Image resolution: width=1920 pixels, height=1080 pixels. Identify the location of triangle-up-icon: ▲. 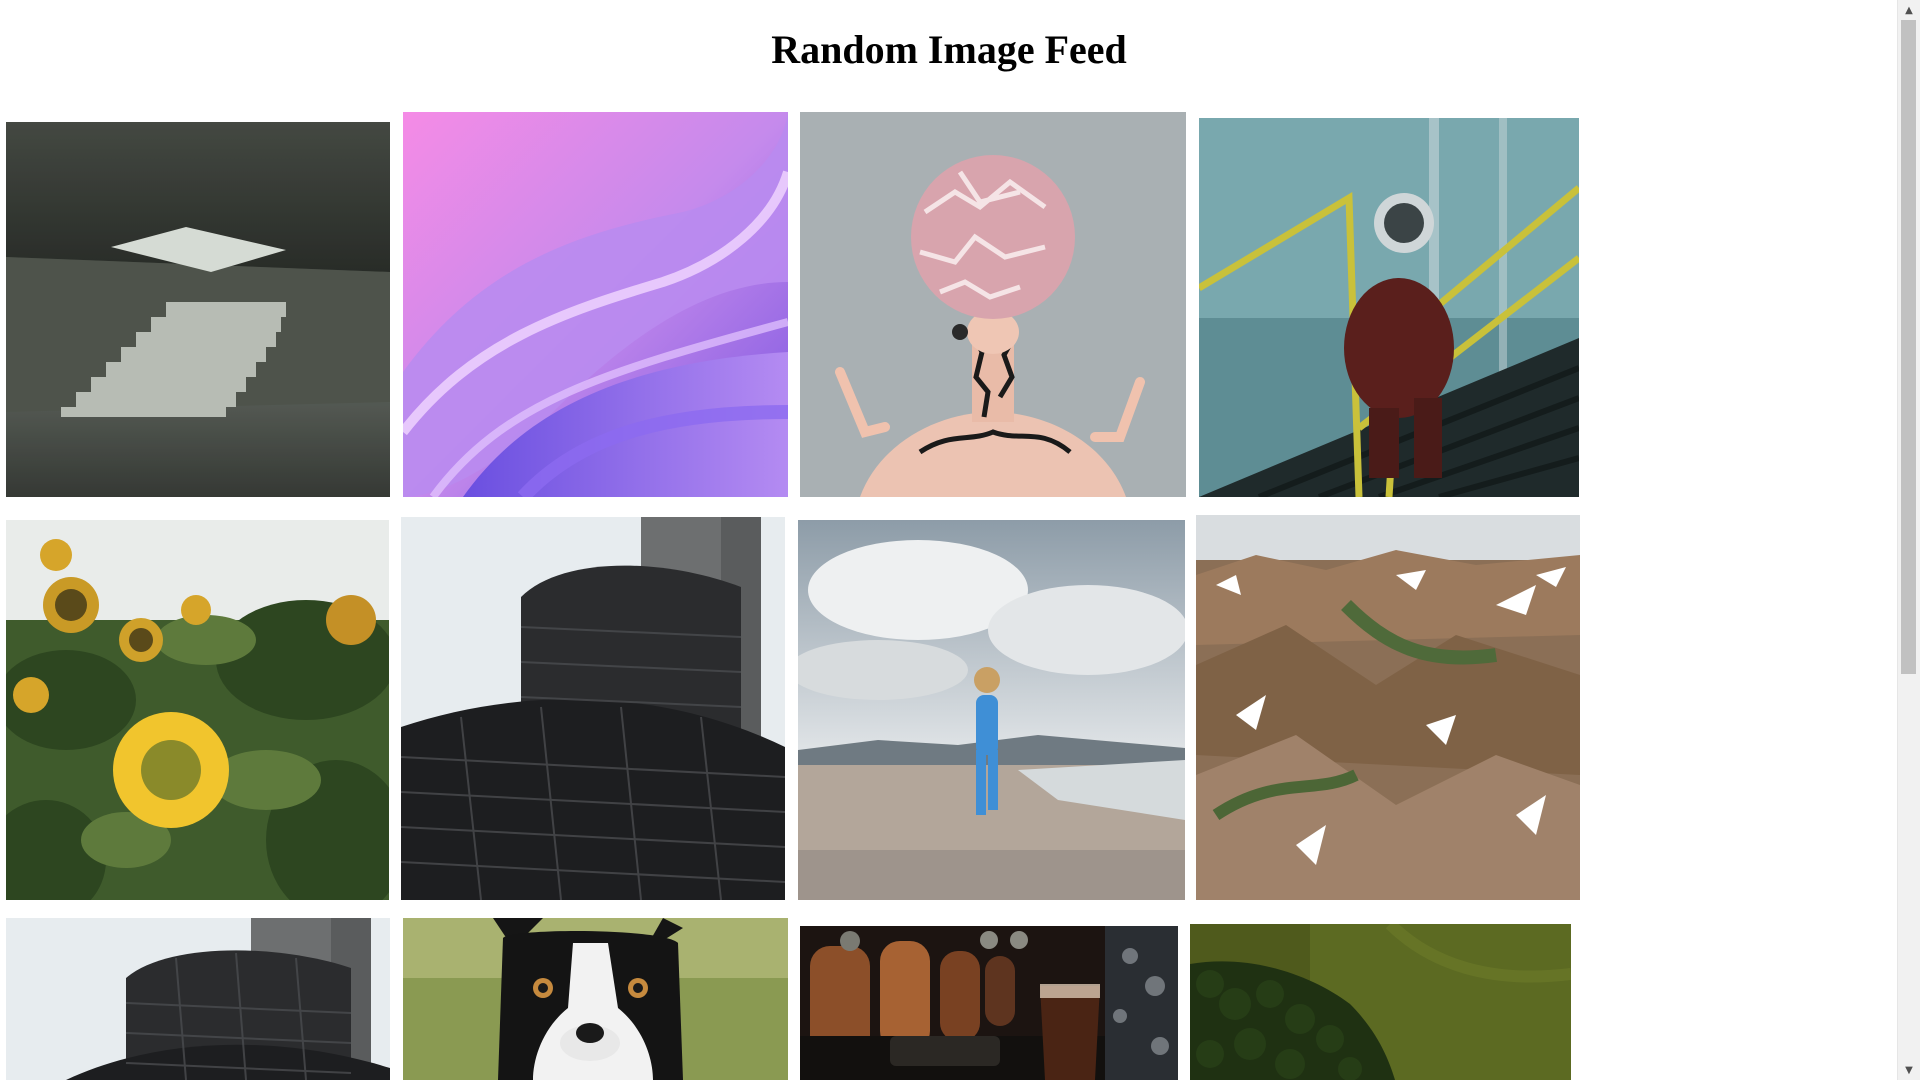
(1909, 10).